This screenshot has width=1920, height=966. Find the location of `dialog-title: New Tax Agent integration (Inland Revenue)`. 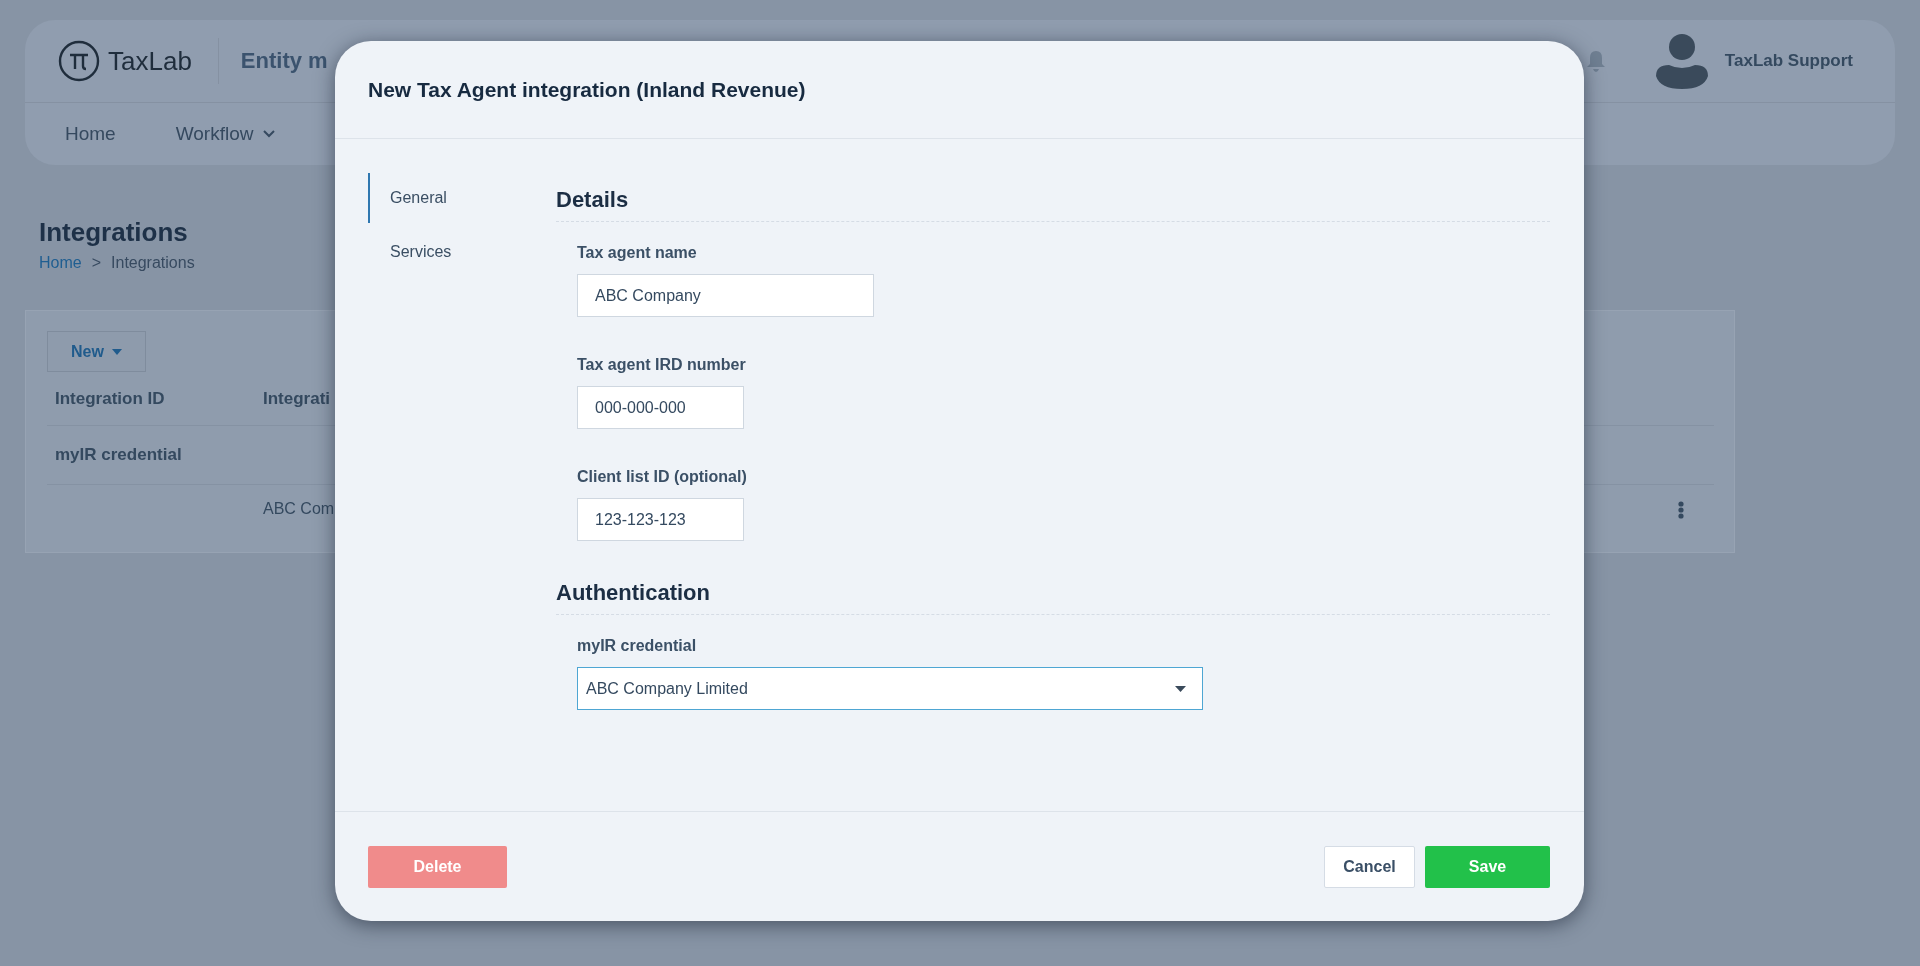

dialog-title: New Tax Agent integration (Inland Revenue) is located at coordinates (587, 89).